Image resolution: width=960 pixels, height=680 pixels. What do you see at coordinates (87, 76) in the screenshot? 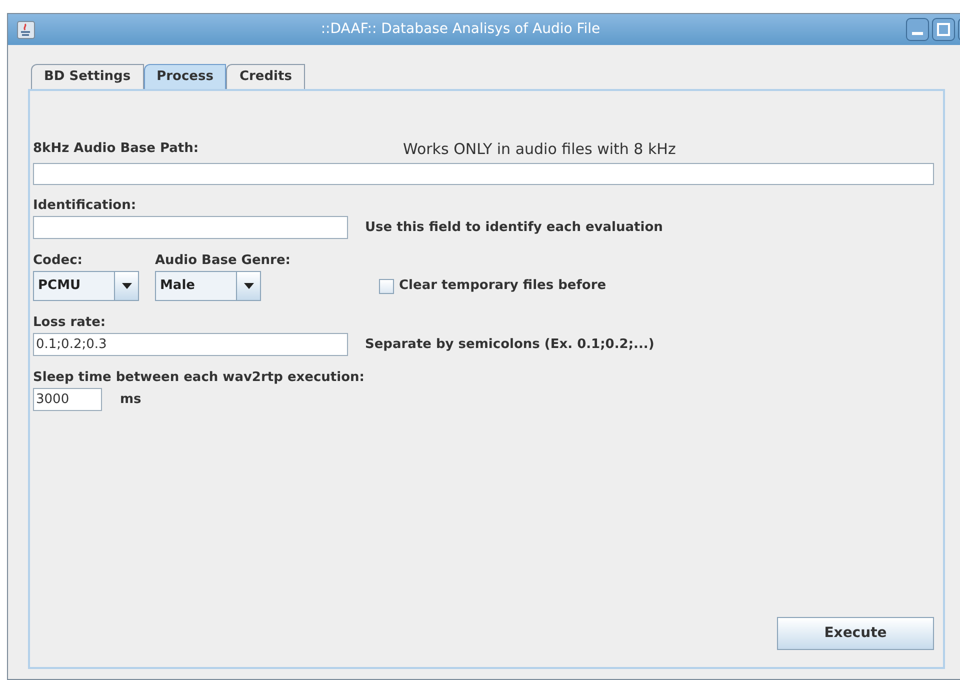
I see `tab: BD Settings` at bounding box center [87, 76].